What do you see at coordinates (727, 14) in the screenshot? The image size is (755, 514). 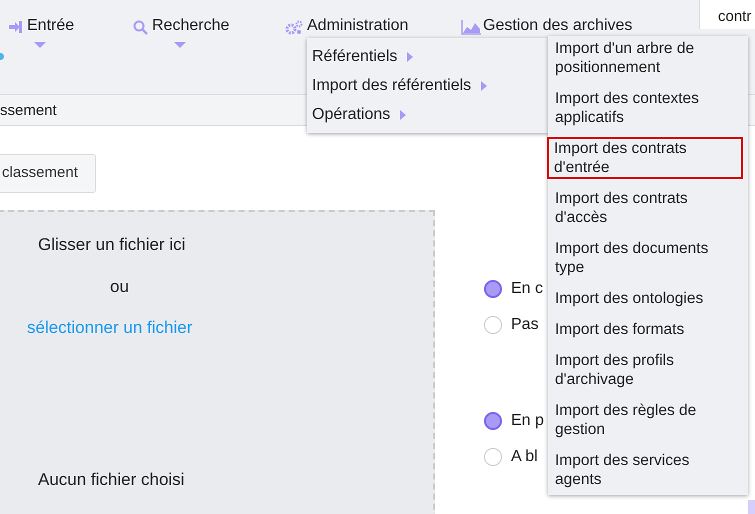 I see `tab: contr` at bounding box center [727, 14].